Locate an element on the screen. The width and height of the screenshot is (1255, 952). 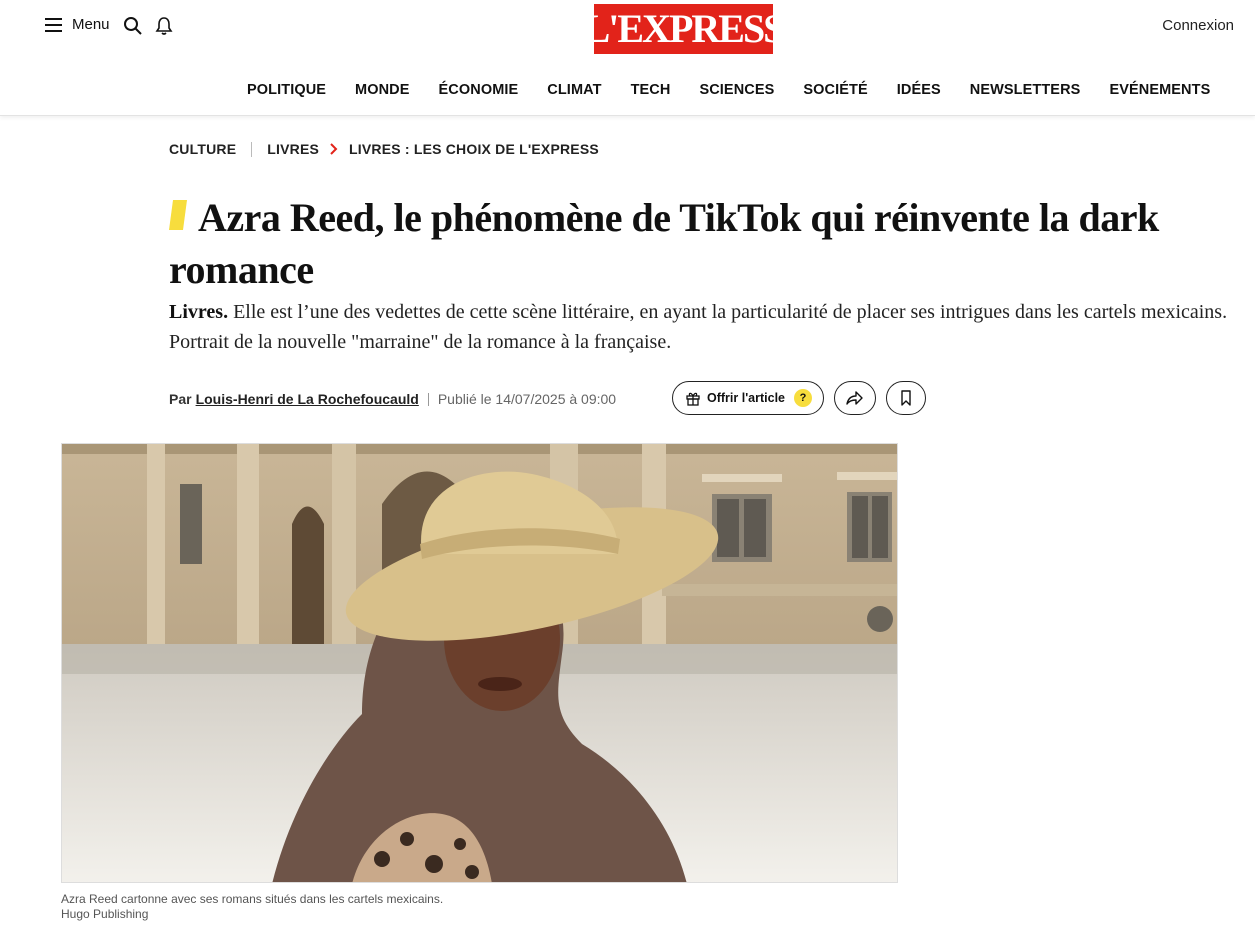
author-link: Louis-Henri de La Rochefoucauld is located at coordinates (307, 399).